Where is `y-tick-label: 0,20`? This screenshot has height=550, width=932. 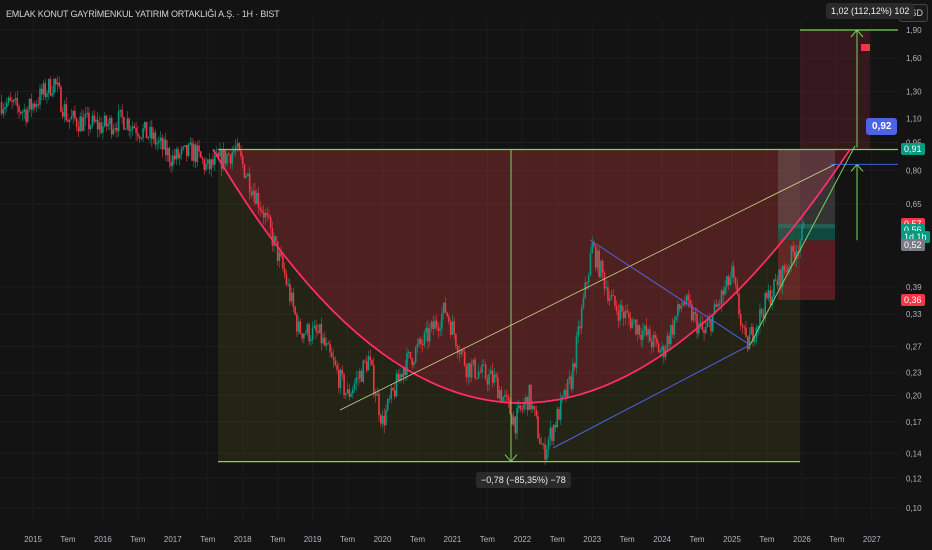
y-tick-label: 0,20 is located at coordinates (914, 395).